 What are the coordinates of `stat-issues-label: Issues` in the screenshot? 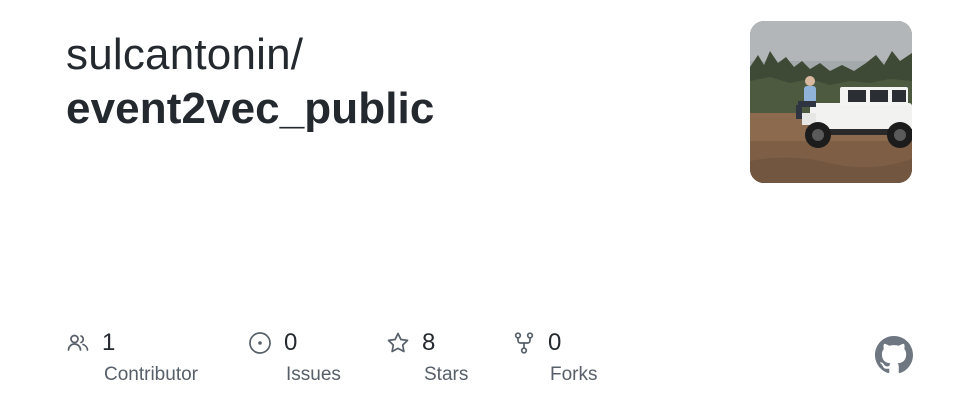 It's located at (313, 374).